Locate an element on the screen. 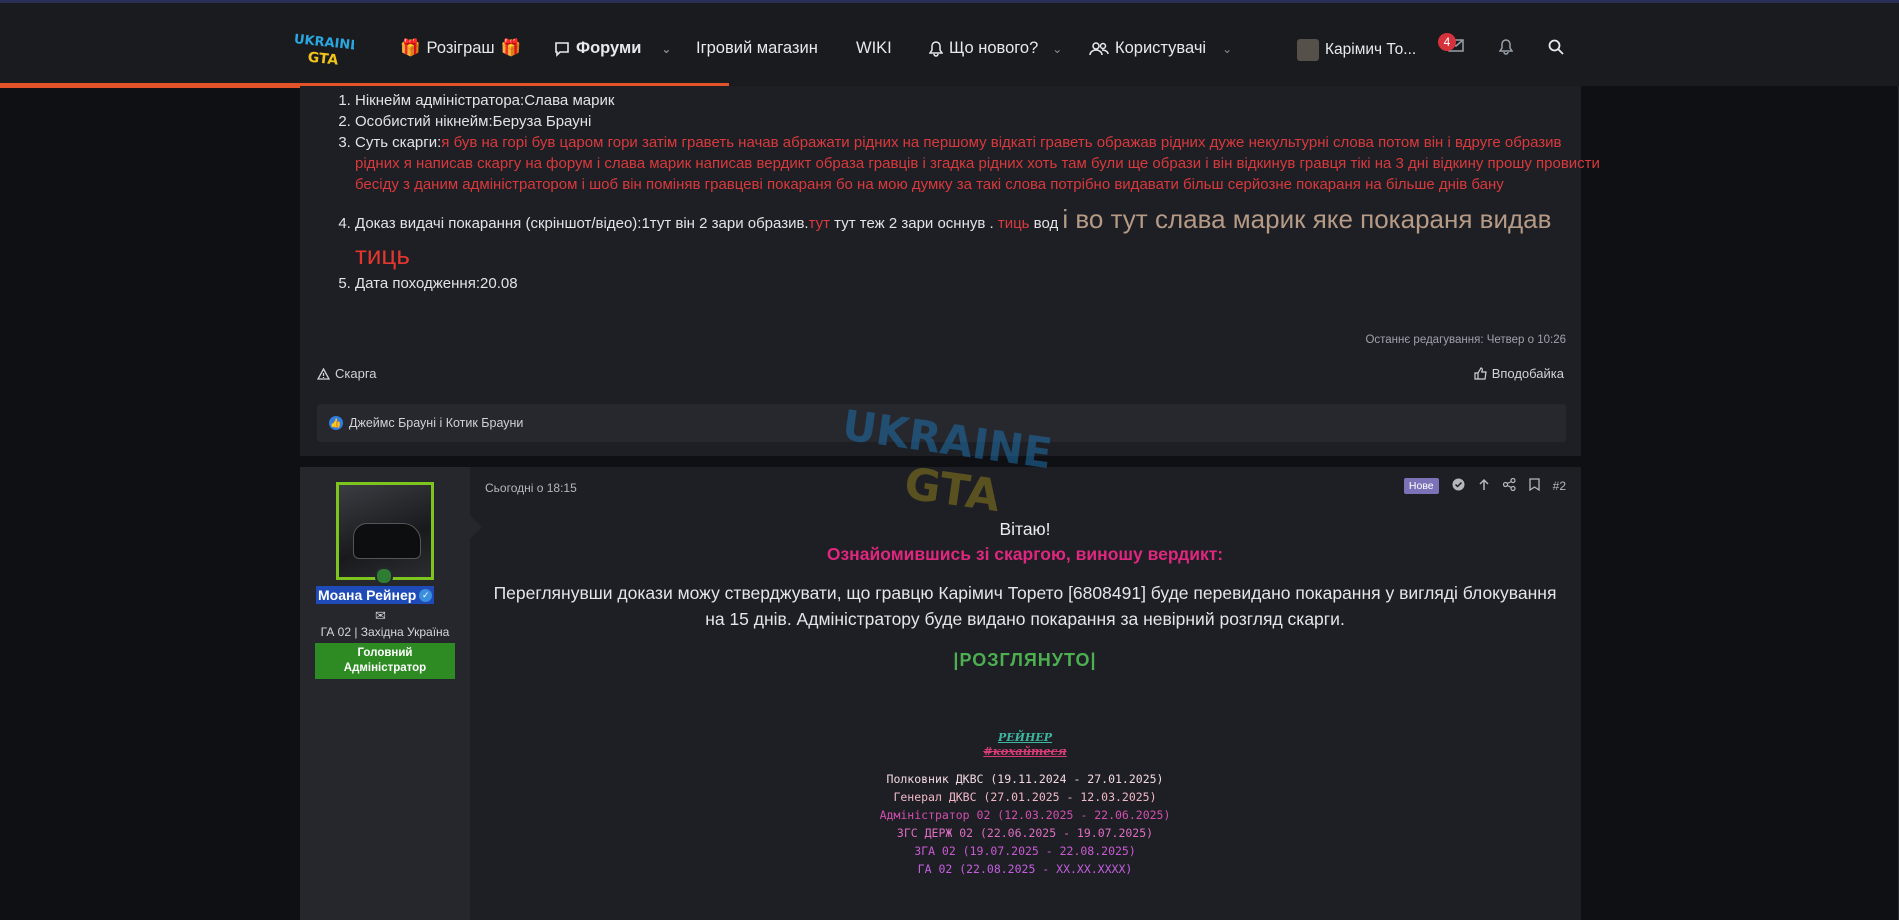 Image resolution: width=1899 pixels, height=920 pixels. inbox-count-badge: 4 is located at coordinates (1447, 42).